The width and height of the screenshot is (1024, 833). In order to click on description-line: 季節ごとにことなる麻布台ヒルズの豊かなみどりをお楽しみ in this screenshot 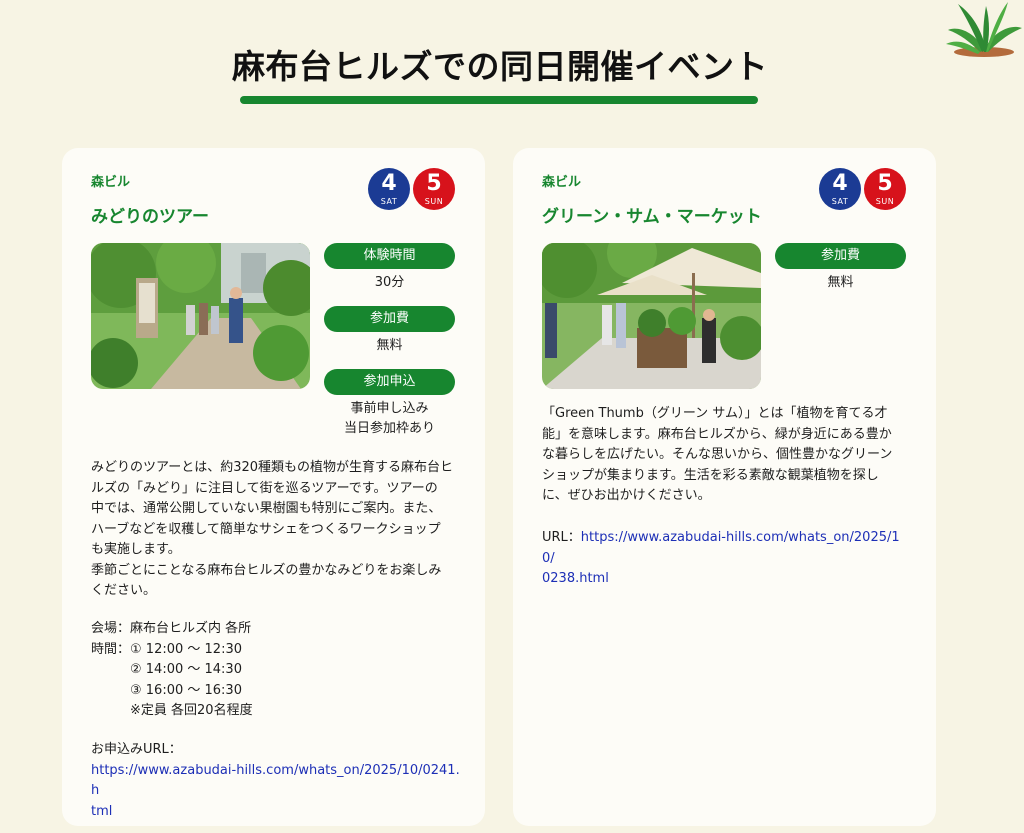, I will do `click(266, 570)`.